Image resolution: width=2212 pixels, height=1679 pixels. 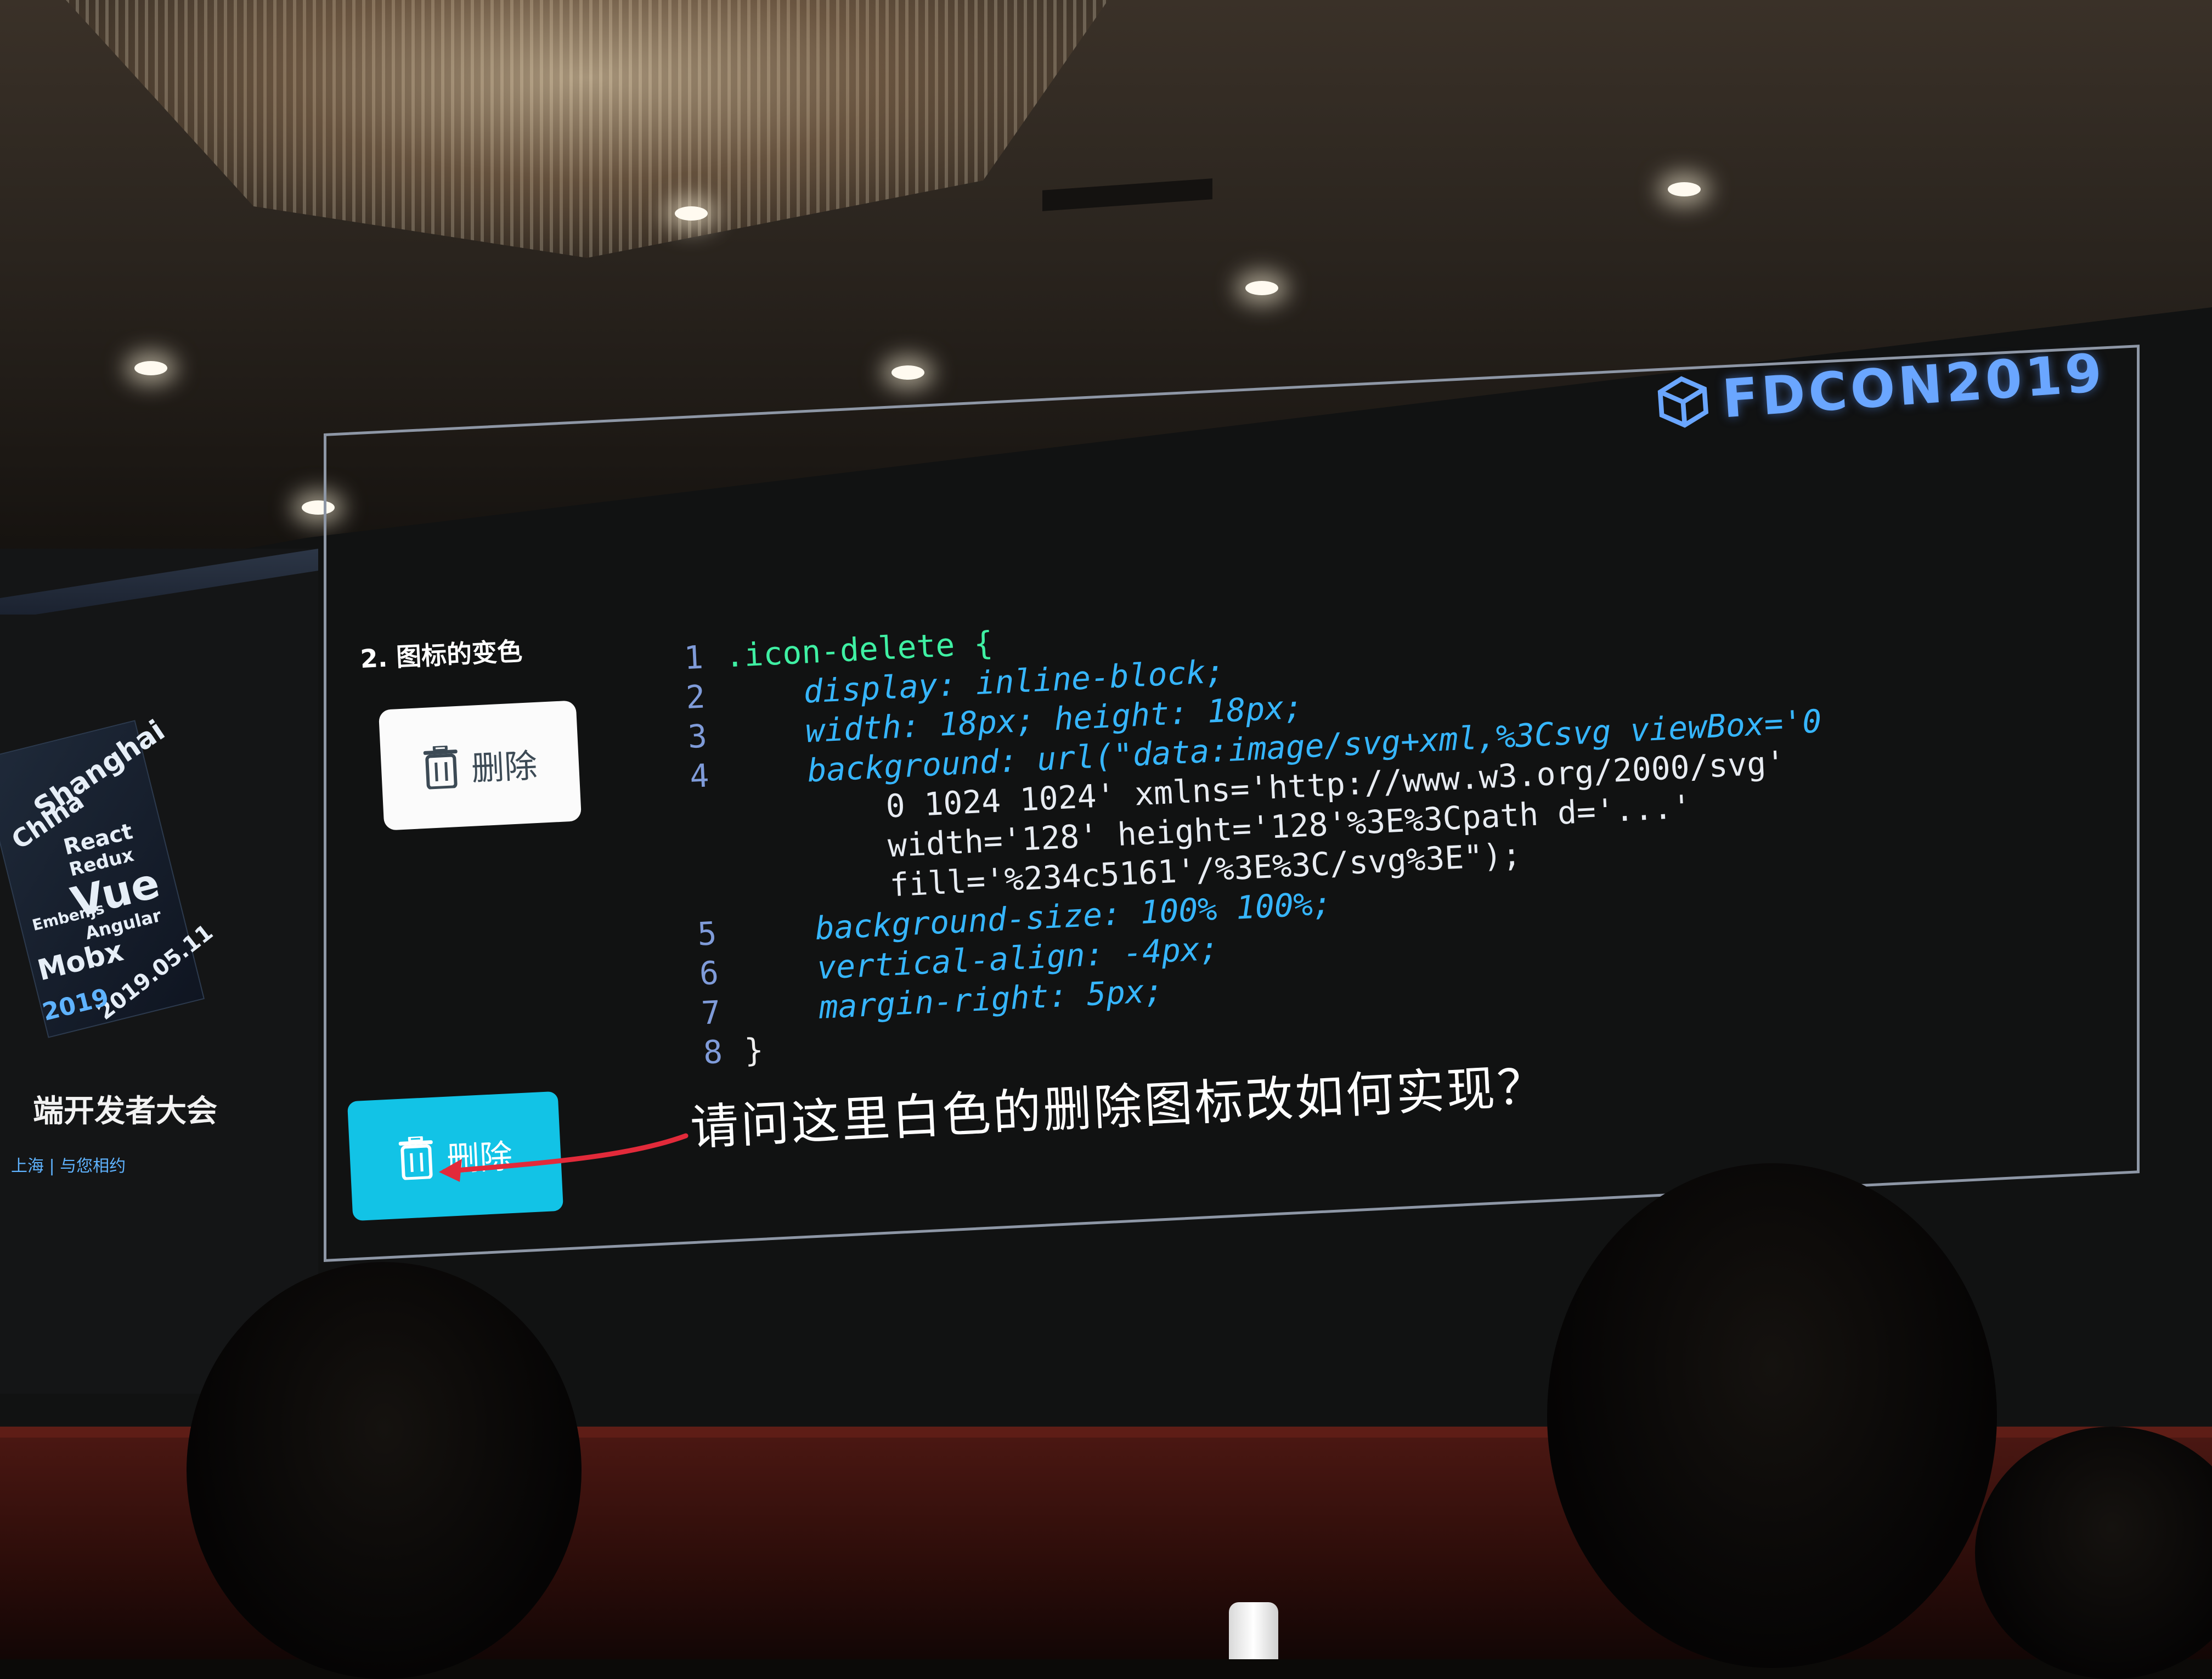 What do you see at coordinates (696, 698) in the screenshot?
I see `line-number: 2` at bounding box center [696, 698].